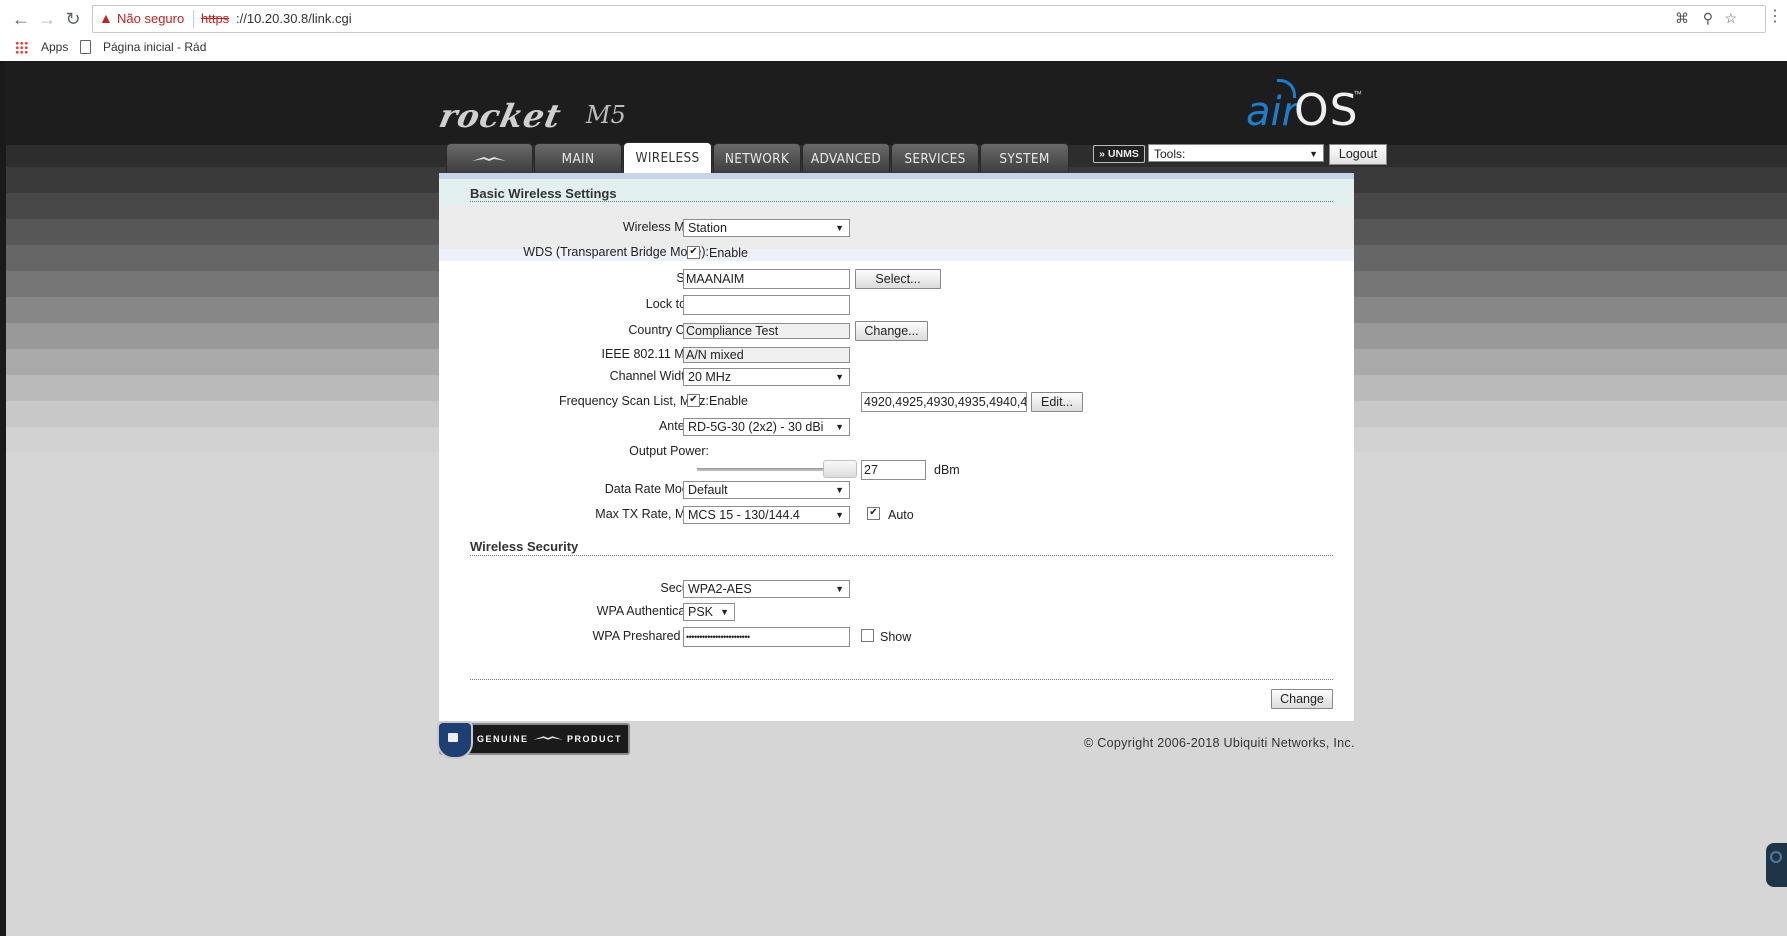  What do you see at coordinates (846, 157) in the screenshot?
I see `tab-advanced: ADVANCED` at bounding box center [846, 157].